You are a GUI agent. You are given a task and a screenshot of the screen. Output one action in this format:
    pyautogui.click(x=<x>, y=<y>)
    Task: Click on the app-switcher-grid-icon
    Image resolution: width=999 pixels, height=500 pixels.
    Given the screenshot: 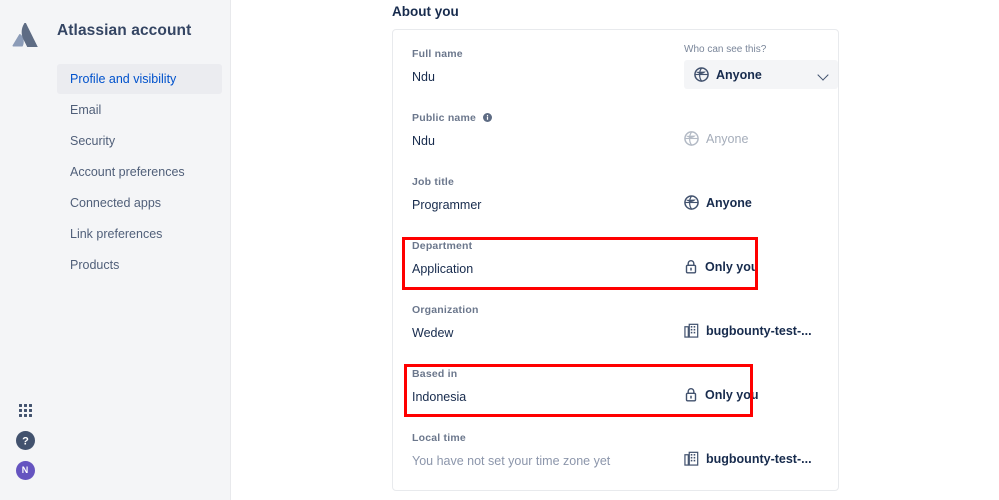 What is the action you would take?
    pyautogui.click(x=25, y=410)
    